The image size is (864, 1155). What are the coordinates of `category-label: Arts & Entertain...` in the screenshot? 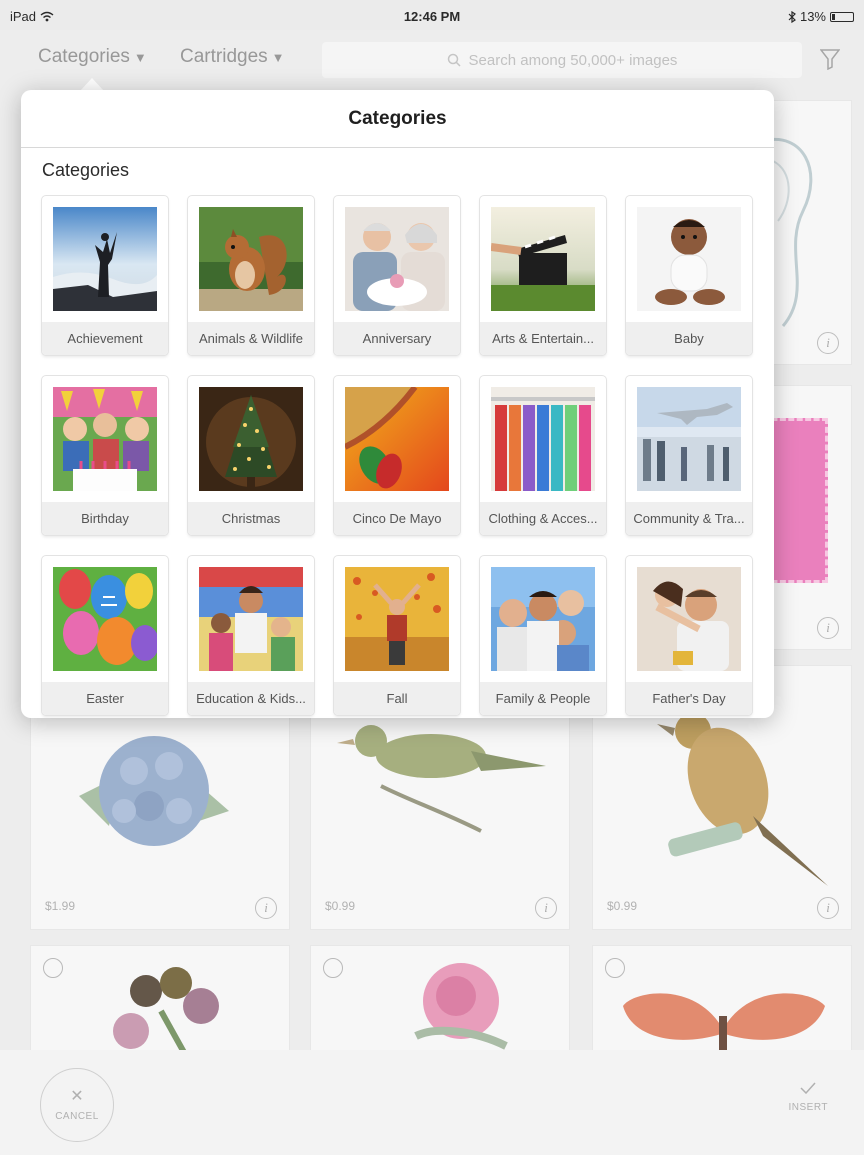 It's located at (543, 338).